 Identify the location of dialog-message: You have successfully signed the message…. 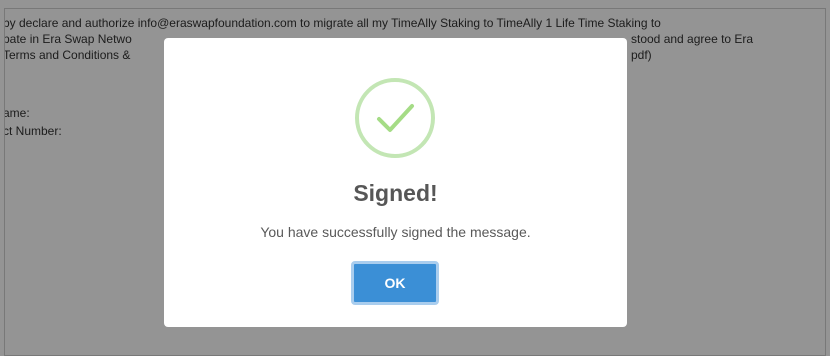
(395, 232).